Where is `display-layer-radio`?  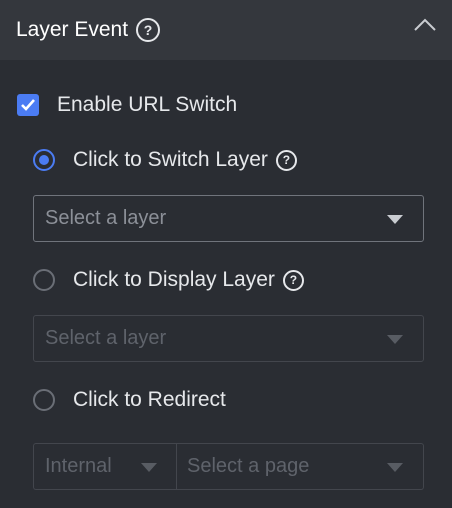
display-layer-radio is located at coordinates (44, 280).